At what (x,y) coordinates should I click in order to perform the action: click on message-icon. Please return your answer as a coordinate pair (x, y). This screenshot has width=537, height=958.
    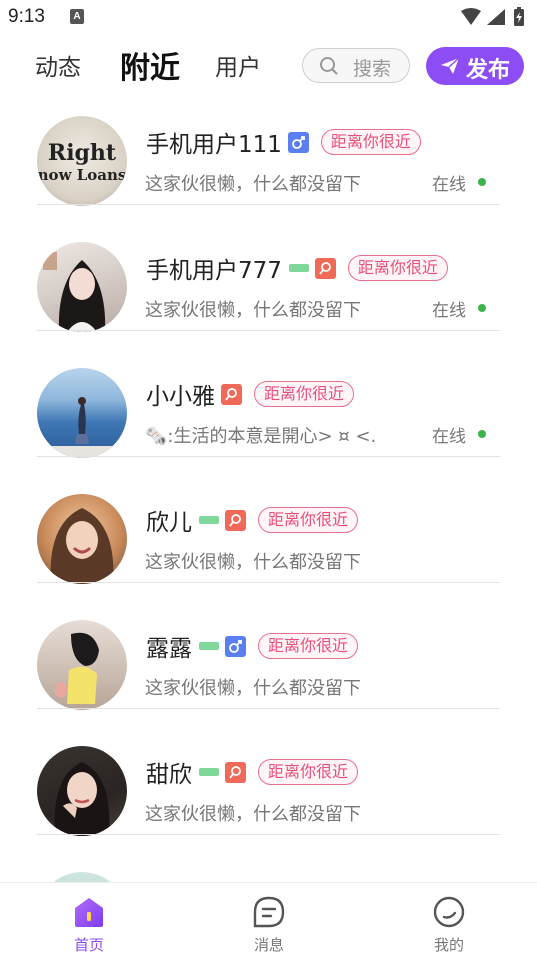
    Looking at the image, I should click on (269, 914).